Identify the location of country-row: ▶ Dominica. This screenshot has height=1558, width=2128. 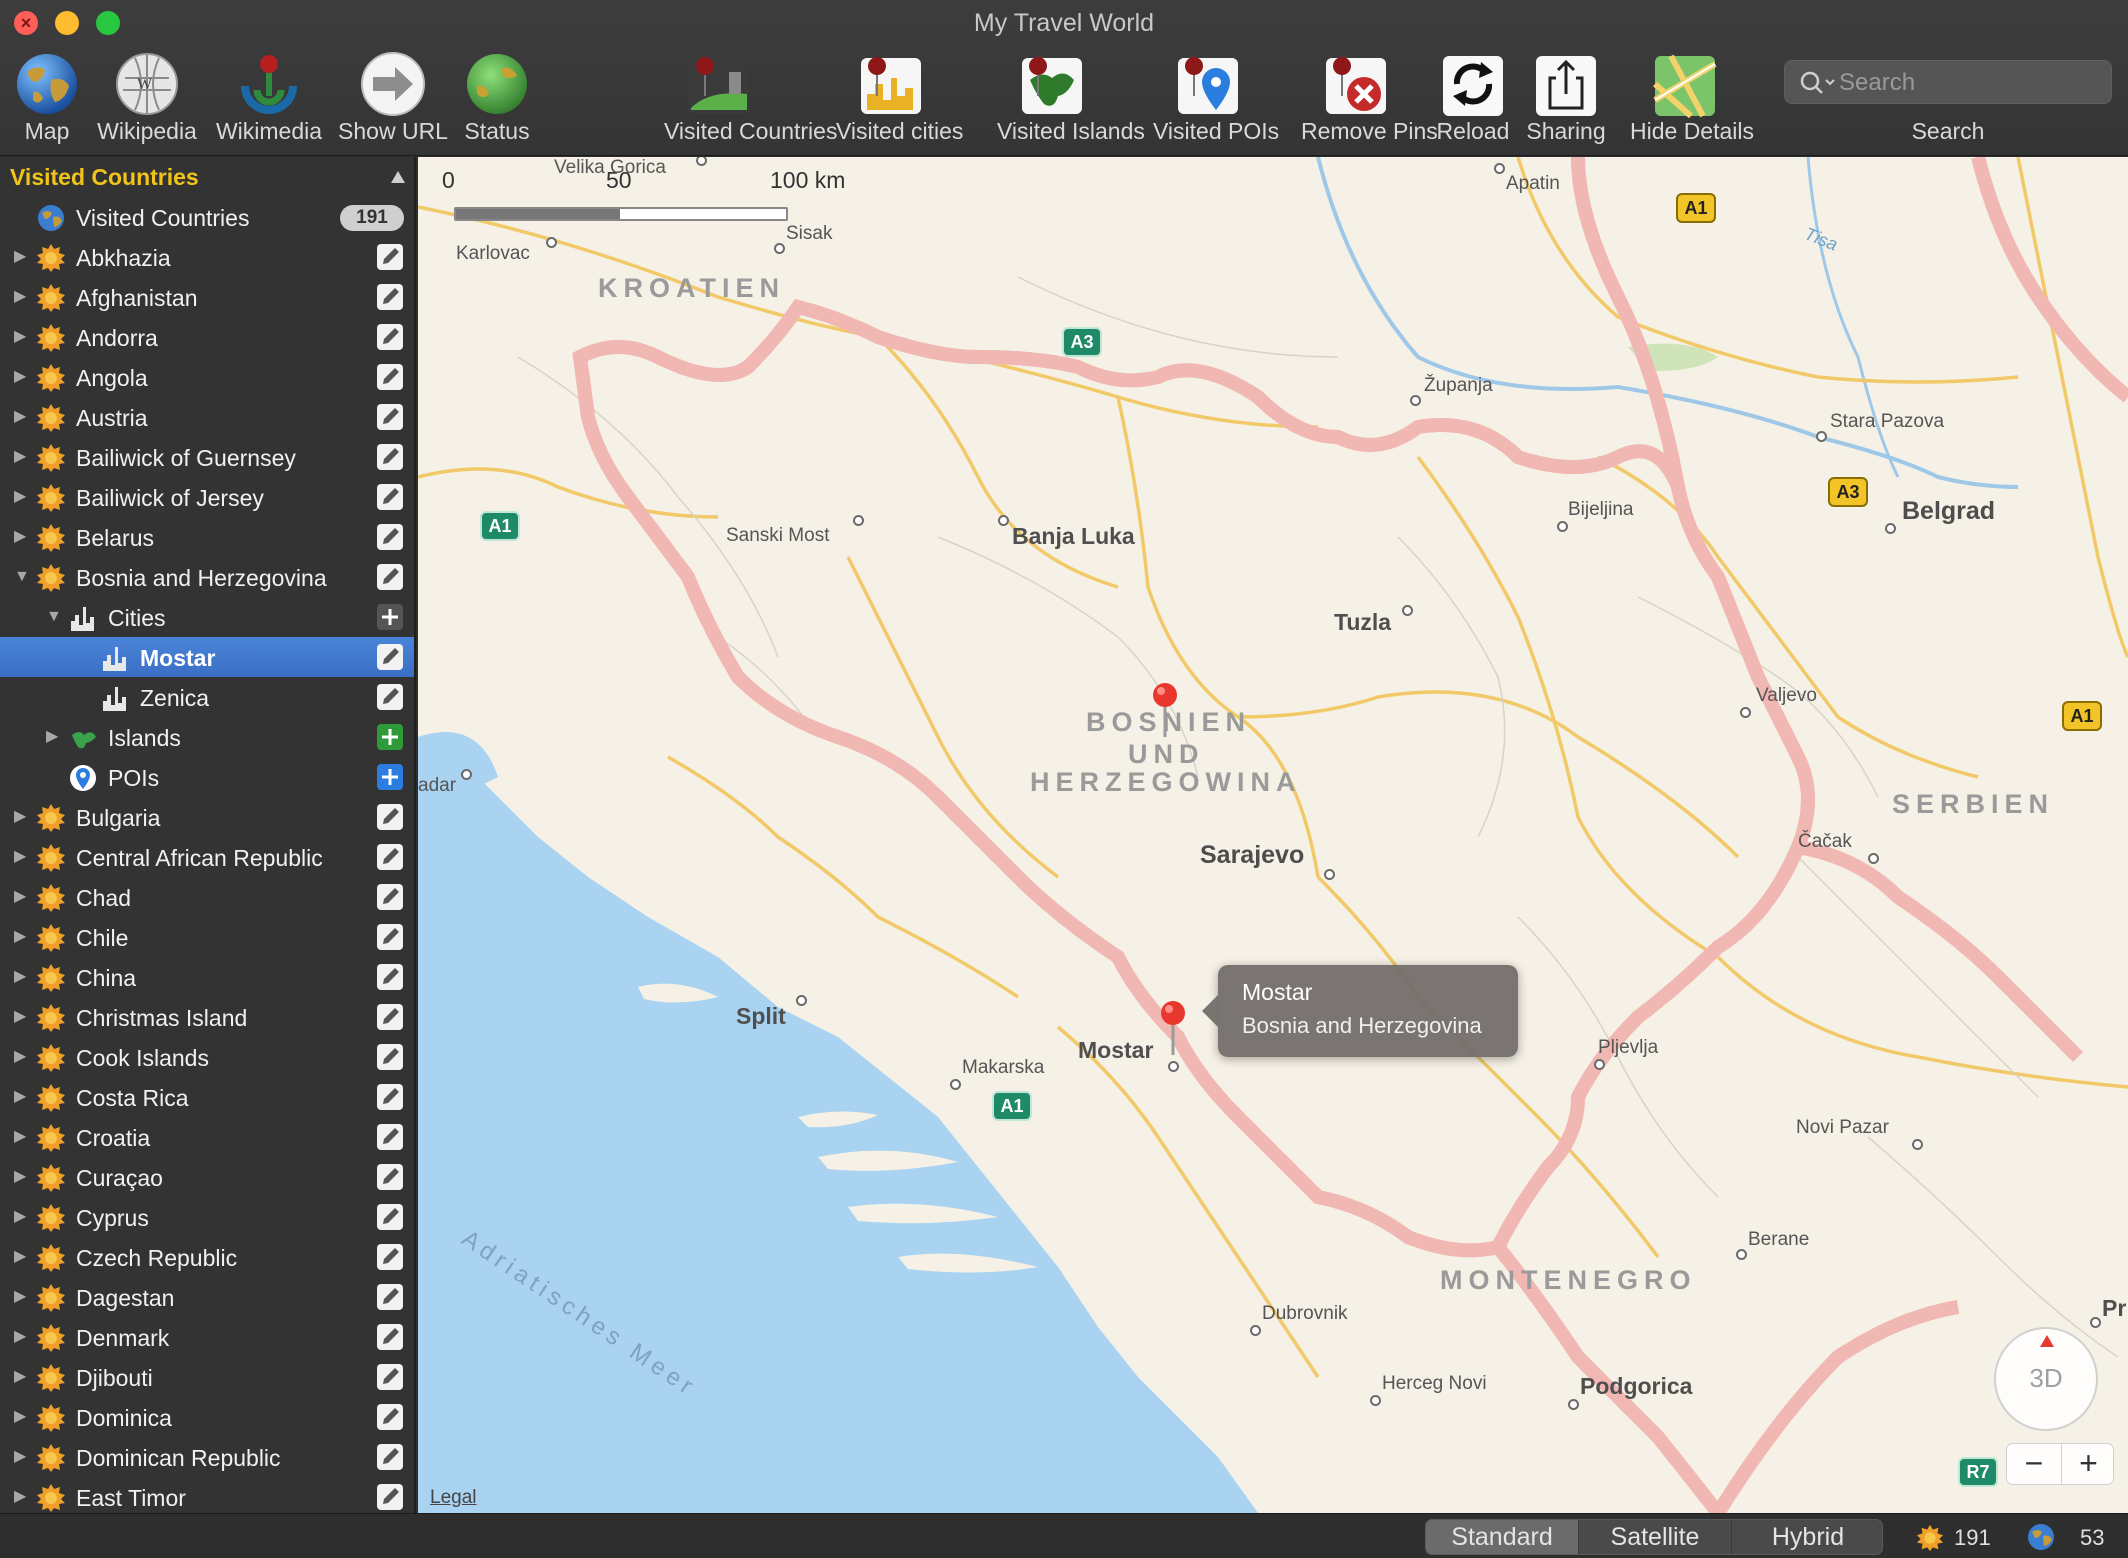
(207, 1417).